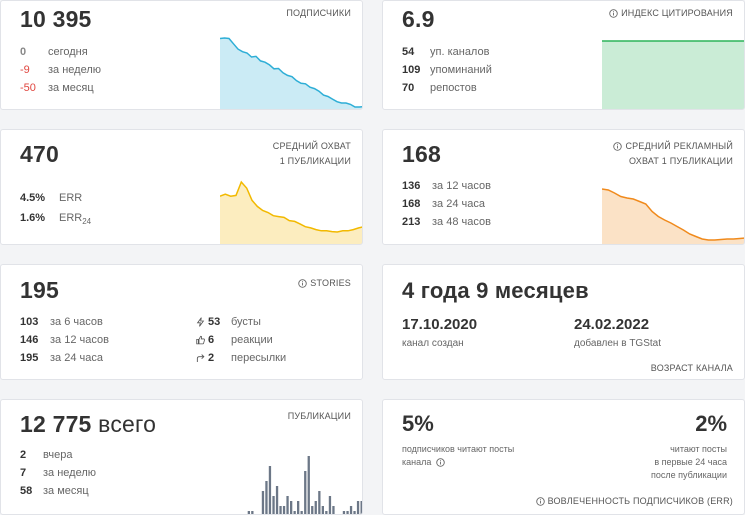  Describe the element at coordinates (315, 161) in the screenshot. I see `reach-label-line2: 1 ПУБЛИКАЦИИ` at that location.